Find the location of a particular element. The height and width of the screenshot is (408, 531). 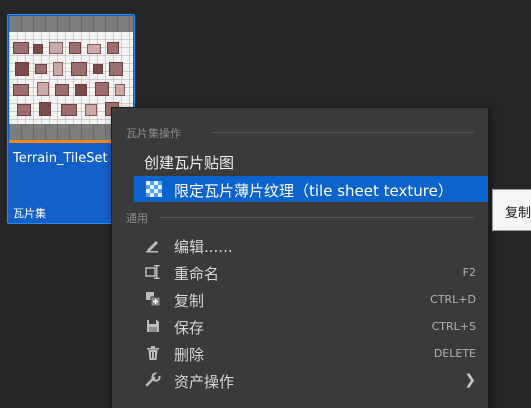

menu-item-shortcut: CTRL+S is located at coordinates (453, 326).